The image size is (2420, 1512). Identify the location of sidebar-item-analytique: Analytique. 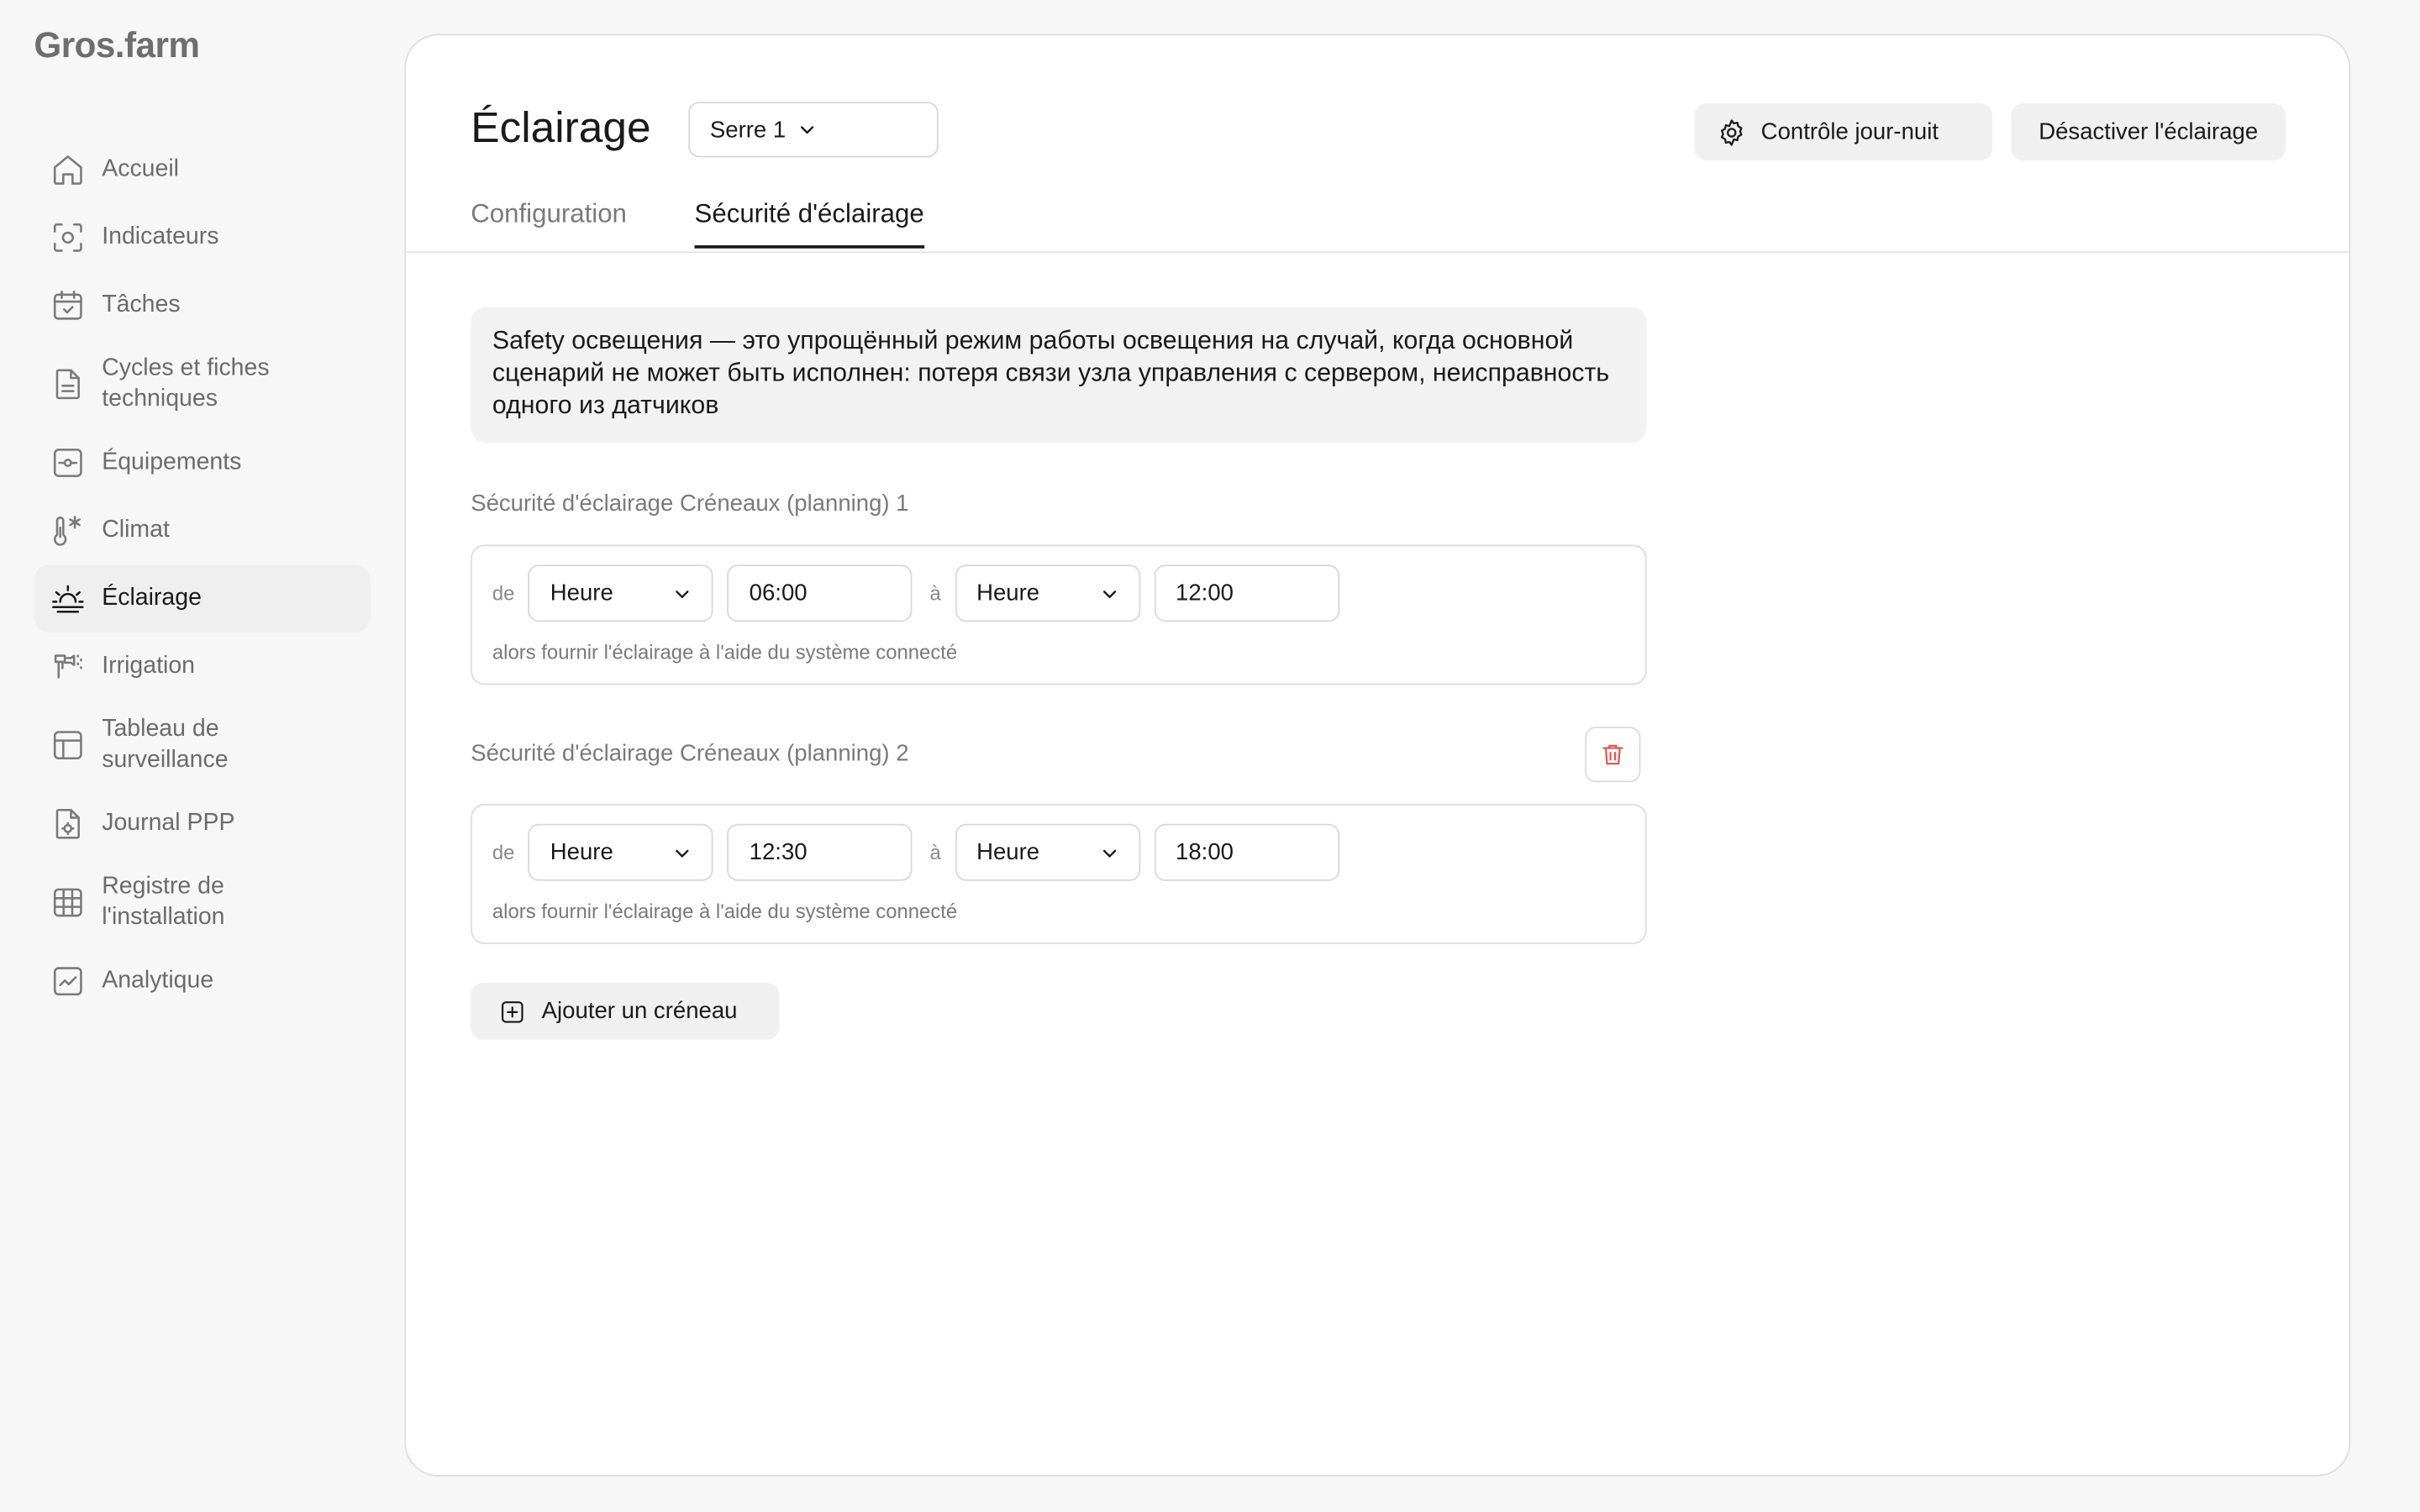
(202, 982).